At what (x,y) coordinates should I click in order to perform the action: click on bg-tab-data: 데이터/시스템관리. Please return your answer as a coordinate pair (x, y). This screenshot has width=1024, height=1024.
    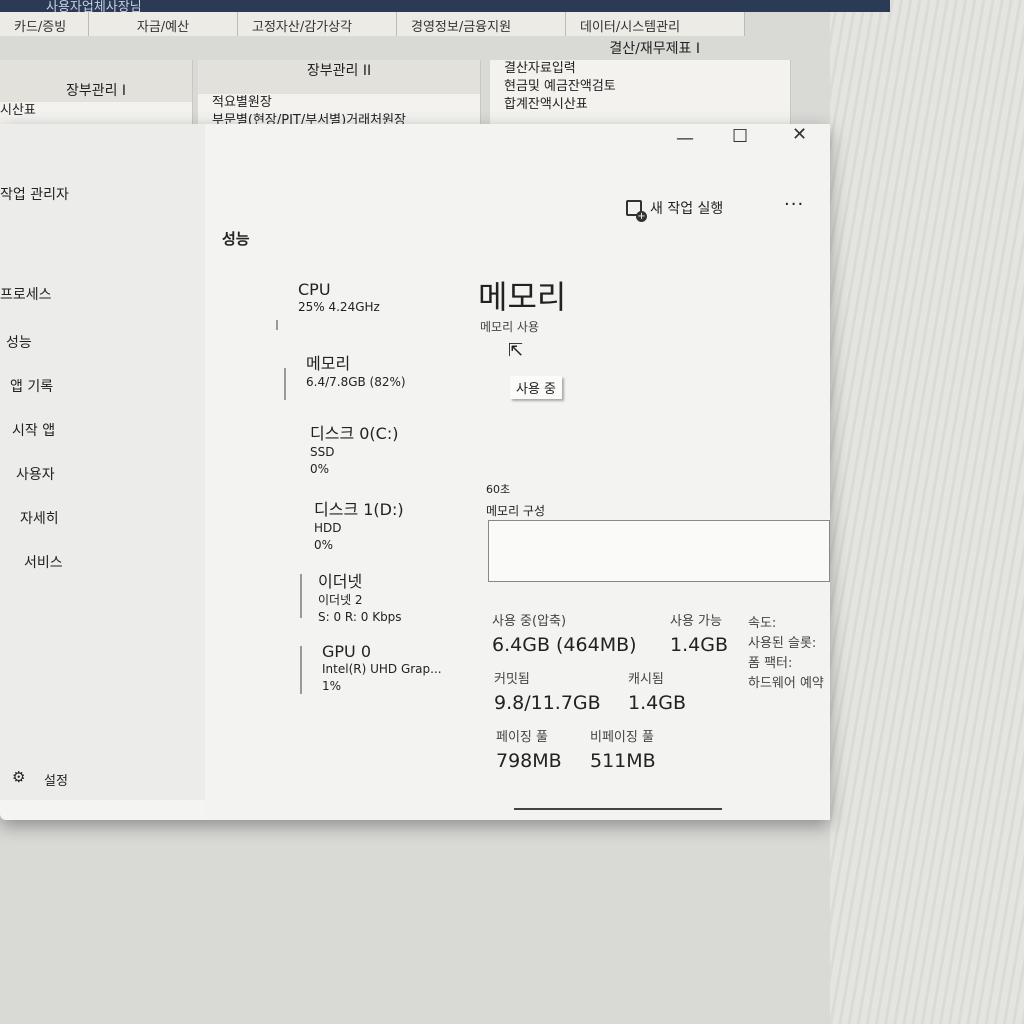
    Looking at the image, I should click on (655, 24).